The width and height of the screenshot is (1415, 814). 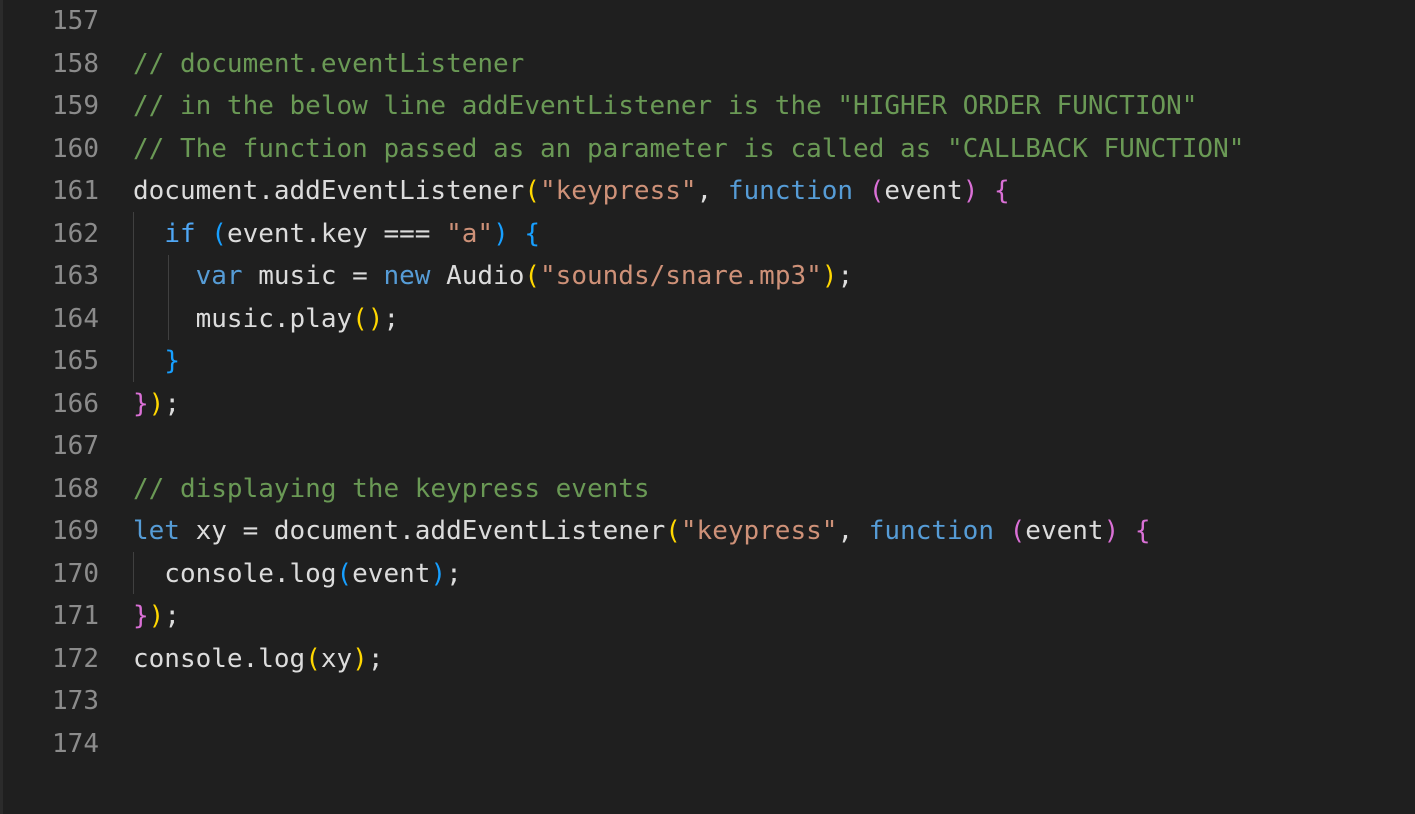 What do you see at coordinates (219, 658) in the screenshot?
I see `code-token: console.log` at bounding box center [219, 658].